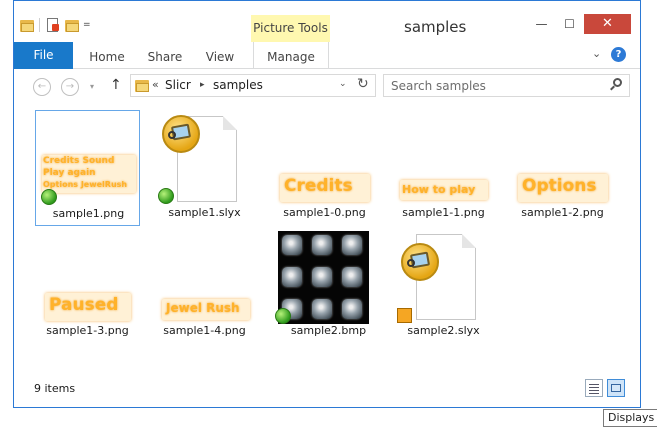  Describe the element at coordinates (443, 158) in the screenshot. I see `thumbnail: How to play` at that location.